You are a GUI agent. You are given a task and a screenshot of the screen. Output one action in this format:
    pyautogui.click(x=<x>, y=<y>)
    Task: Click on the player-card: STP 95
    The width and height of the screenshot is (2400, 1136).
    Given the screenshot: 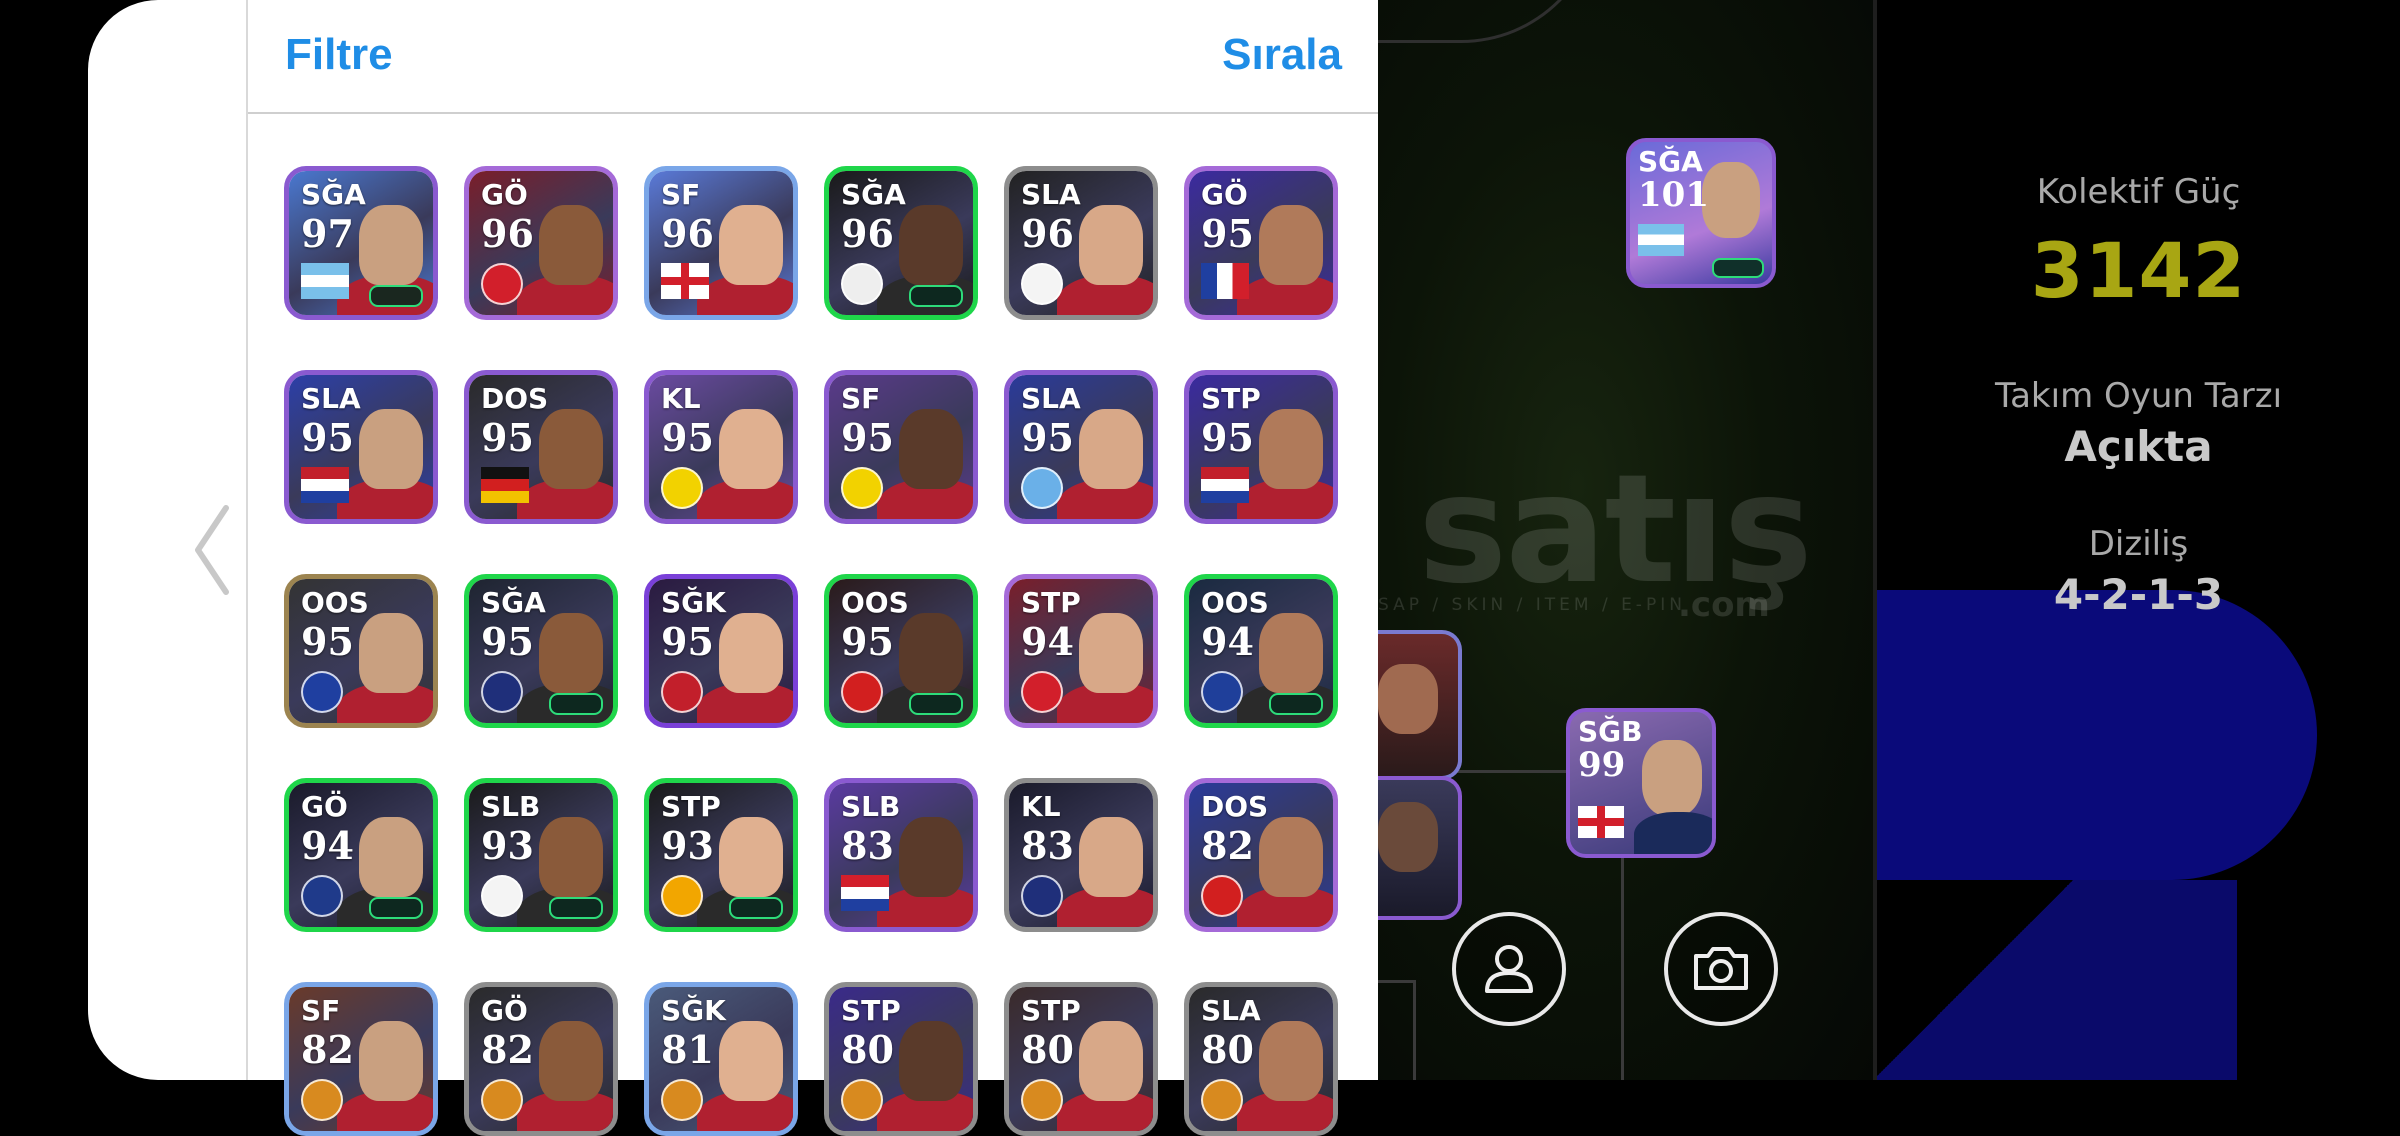 What is the action you would take?
    pyautogui.click(x=1261, y=447)
    